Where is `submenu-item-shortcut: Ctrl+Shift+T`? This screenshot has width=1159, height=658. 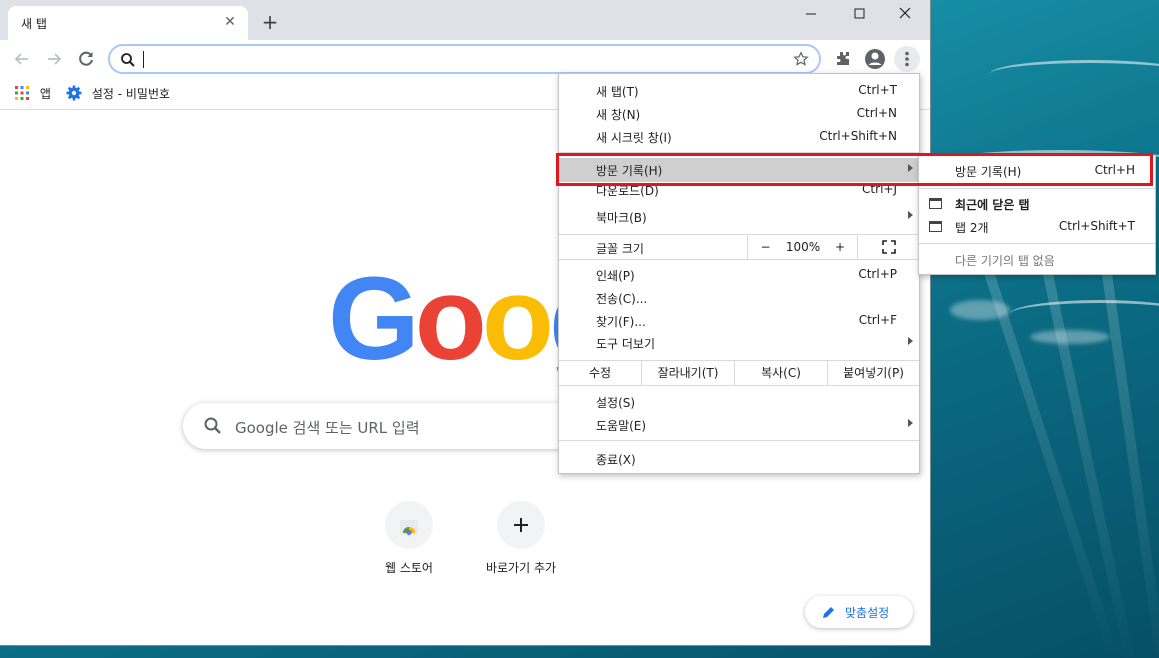 submenu-item-shortcut: Ctrl+Shift+T is located at coordinates (1096, 226).